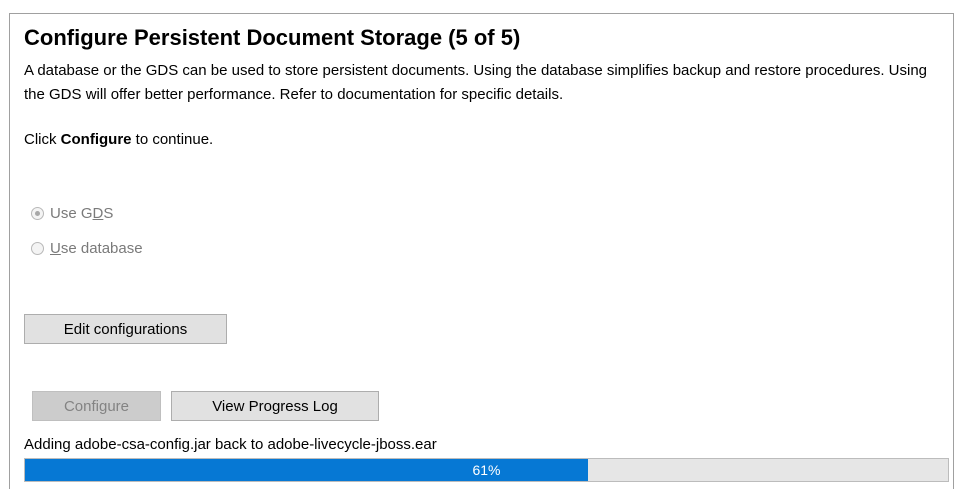 The image size is (956, 489). What do you see at coordinates (96, 248) in the screenshot?
I see `use-database-label: Use database` at bounding box center [96, 248].